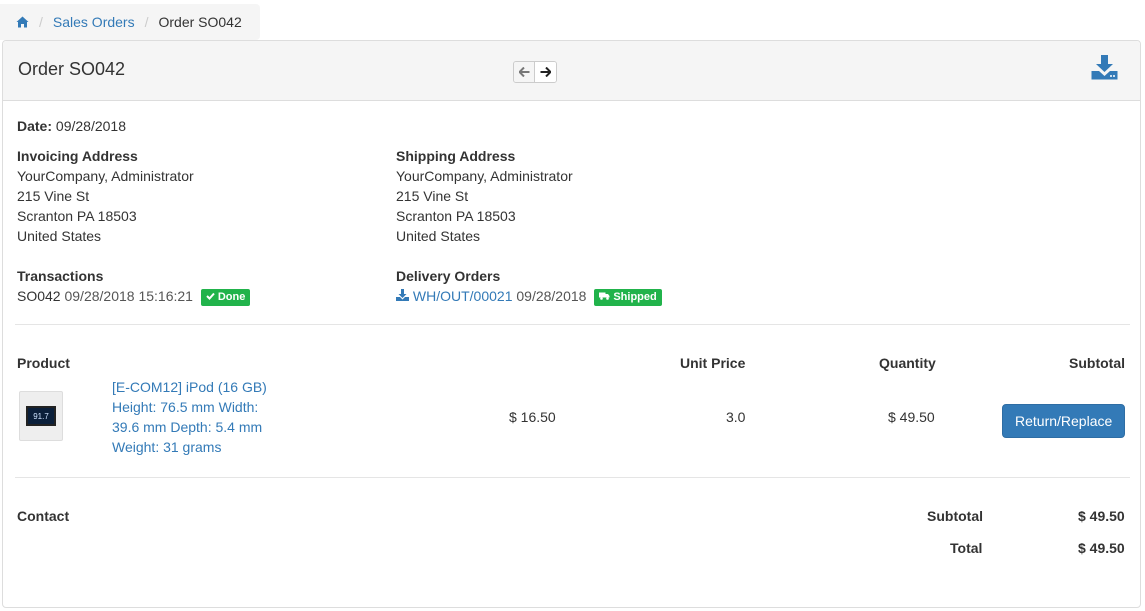 The width and height of the screenshot is (1145, 611). What do you see at coordinates (1097, 363) in the screenshot?
I see `column-header-subtotal: Subtotal` at bounding box center [1097, 363].